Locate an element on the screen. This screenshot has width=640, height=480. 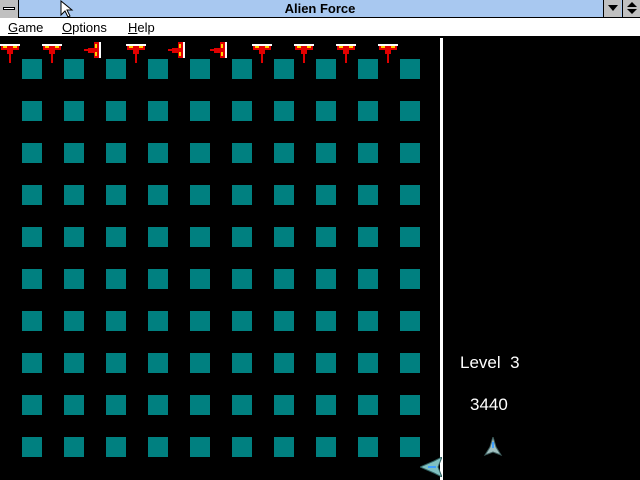
minimize-button is located at coordinates (612, 8).